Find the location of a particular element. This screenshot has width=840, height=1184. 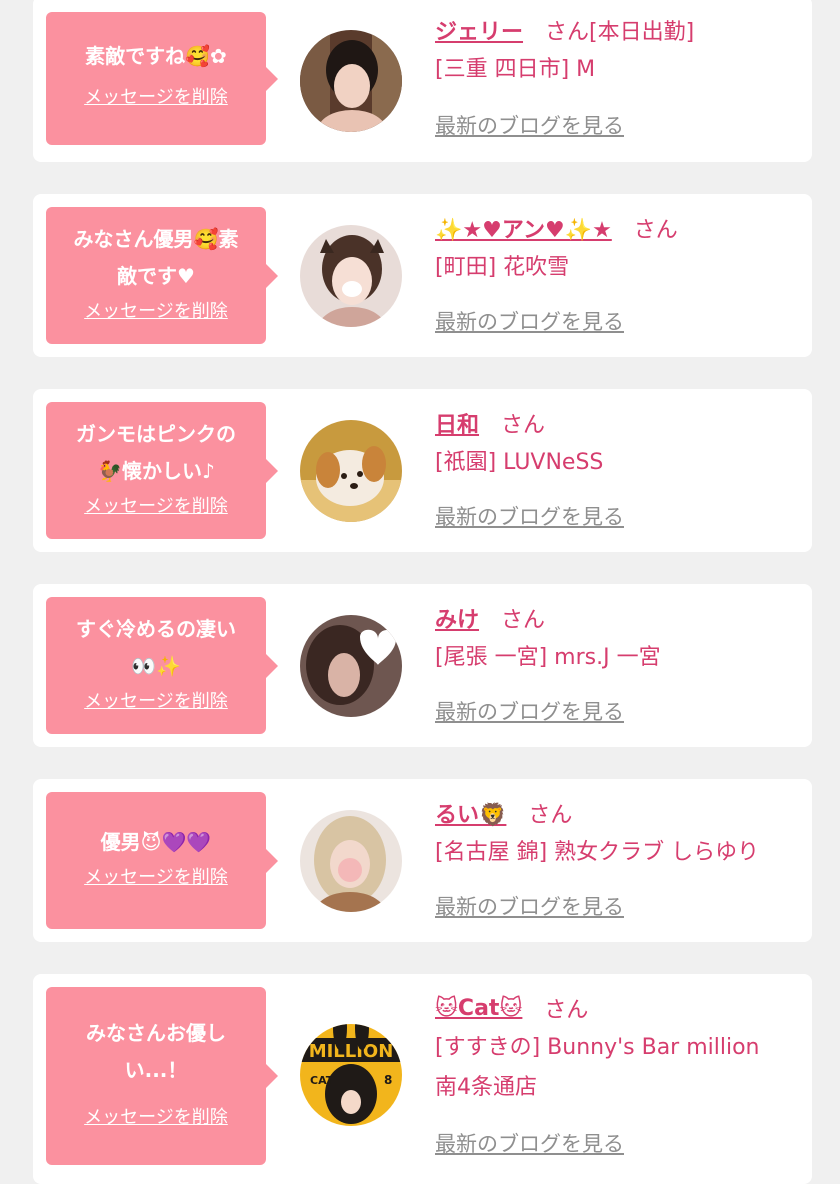

cast-info: みけ さん [尾張 一宮] mrs.J 一宮 最新のブログを見る is located at coordinates (618, 661).